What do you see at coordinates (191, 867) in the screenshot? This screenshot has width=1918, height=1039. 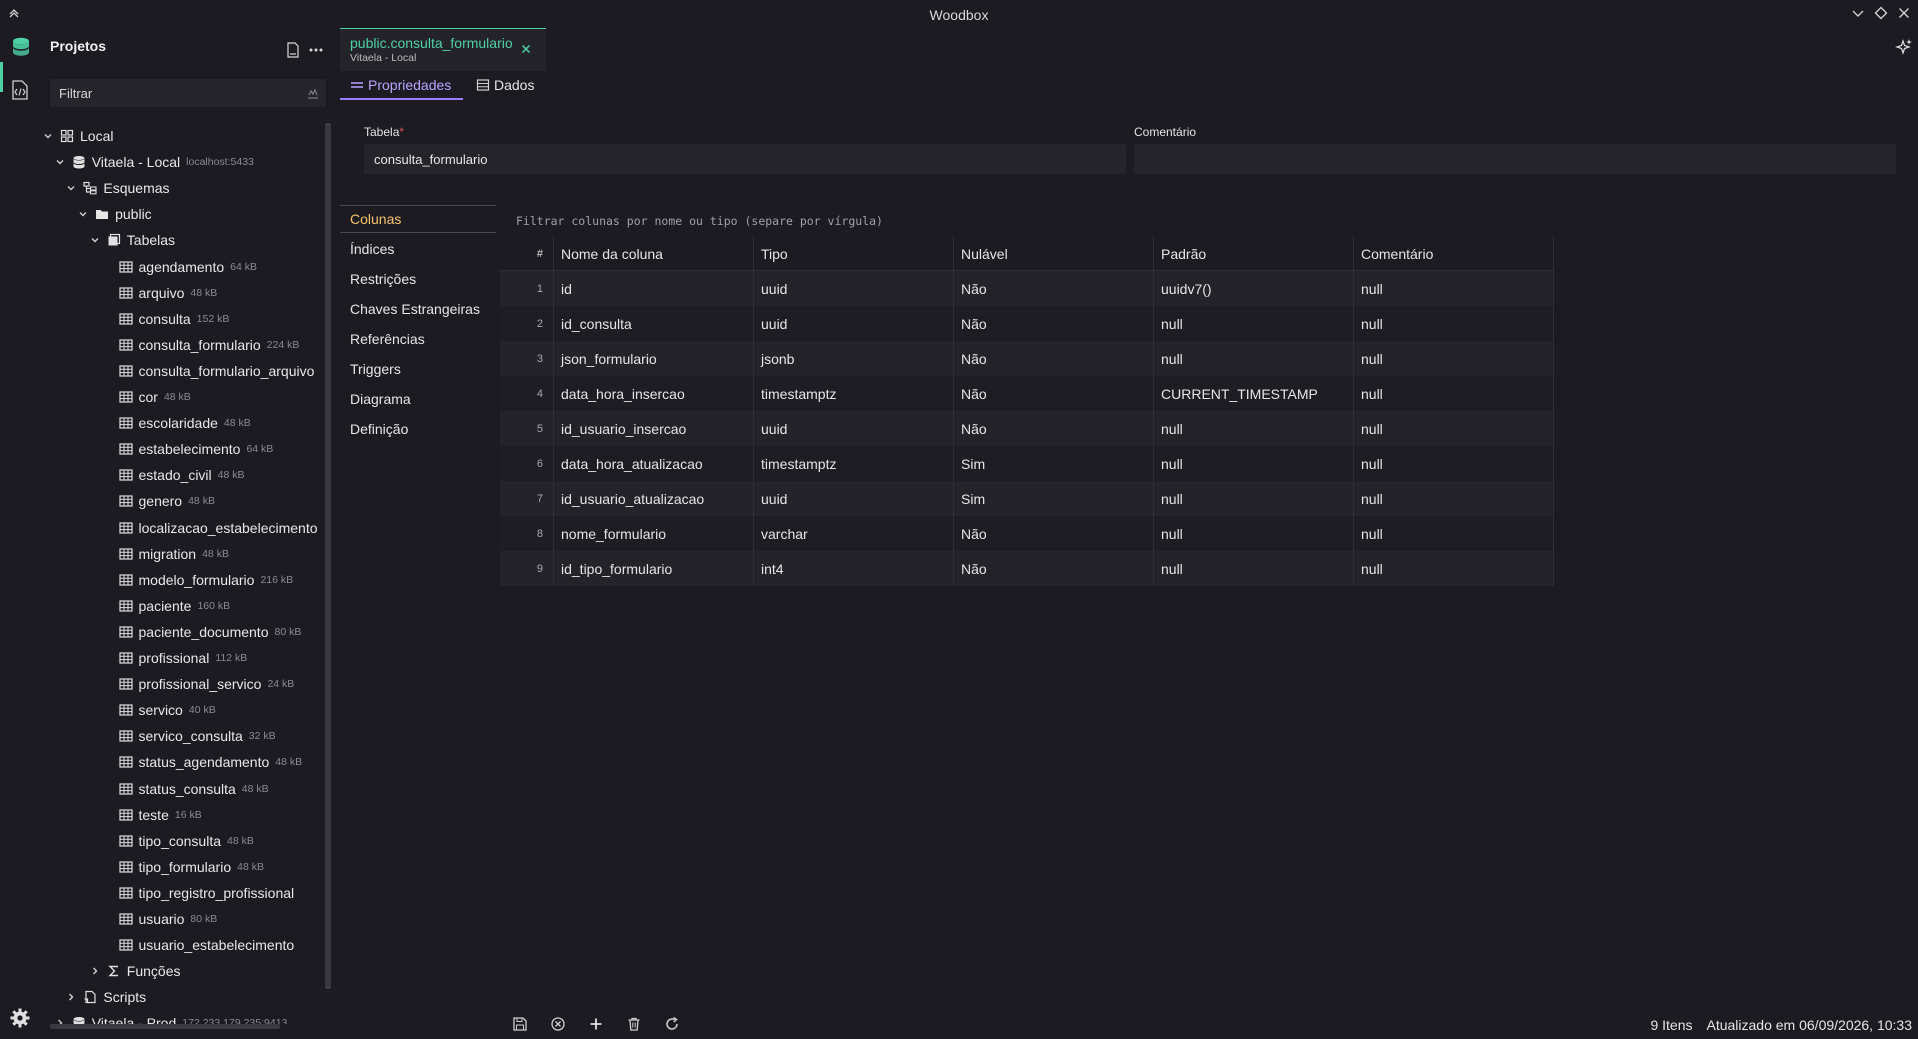 I see `tree-item-table: tipo_formulario 48 kB` at bounding box center [191, 867].